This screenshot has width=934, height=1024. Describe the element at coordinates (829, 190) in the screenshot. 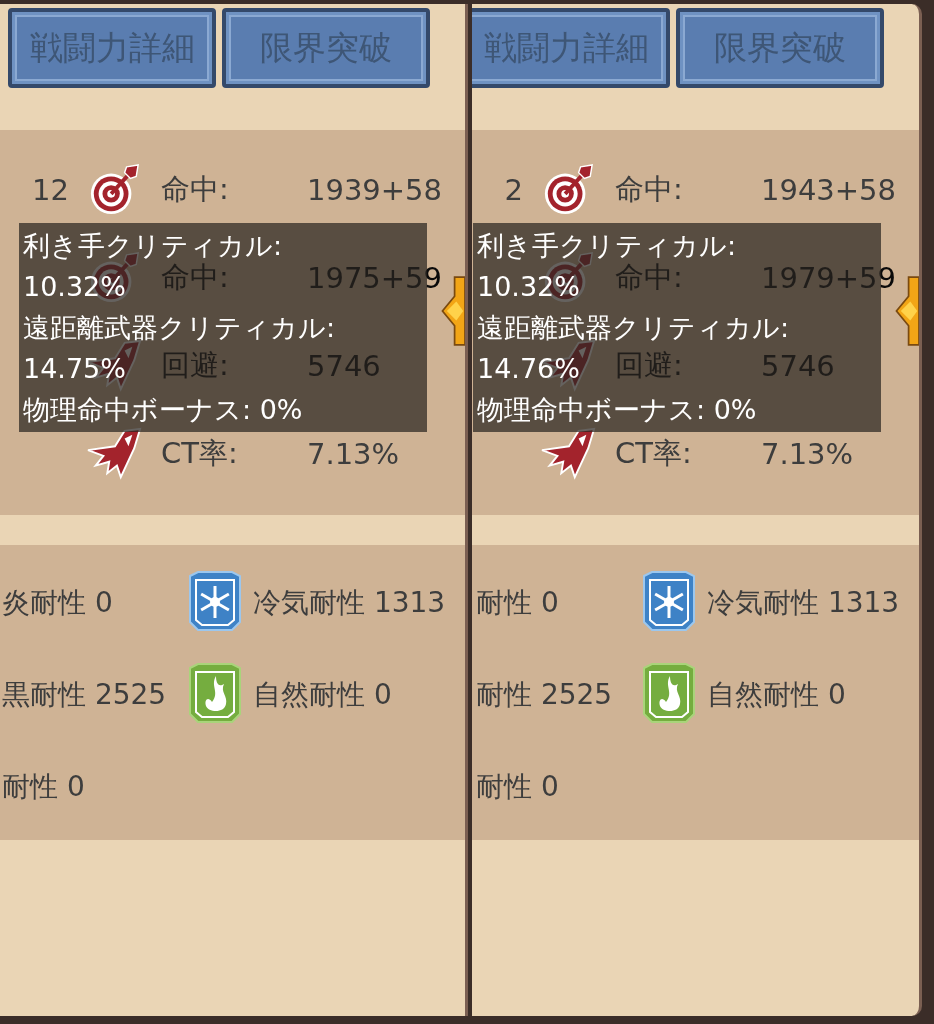

I see `stat-value: 1943+58` at that location.